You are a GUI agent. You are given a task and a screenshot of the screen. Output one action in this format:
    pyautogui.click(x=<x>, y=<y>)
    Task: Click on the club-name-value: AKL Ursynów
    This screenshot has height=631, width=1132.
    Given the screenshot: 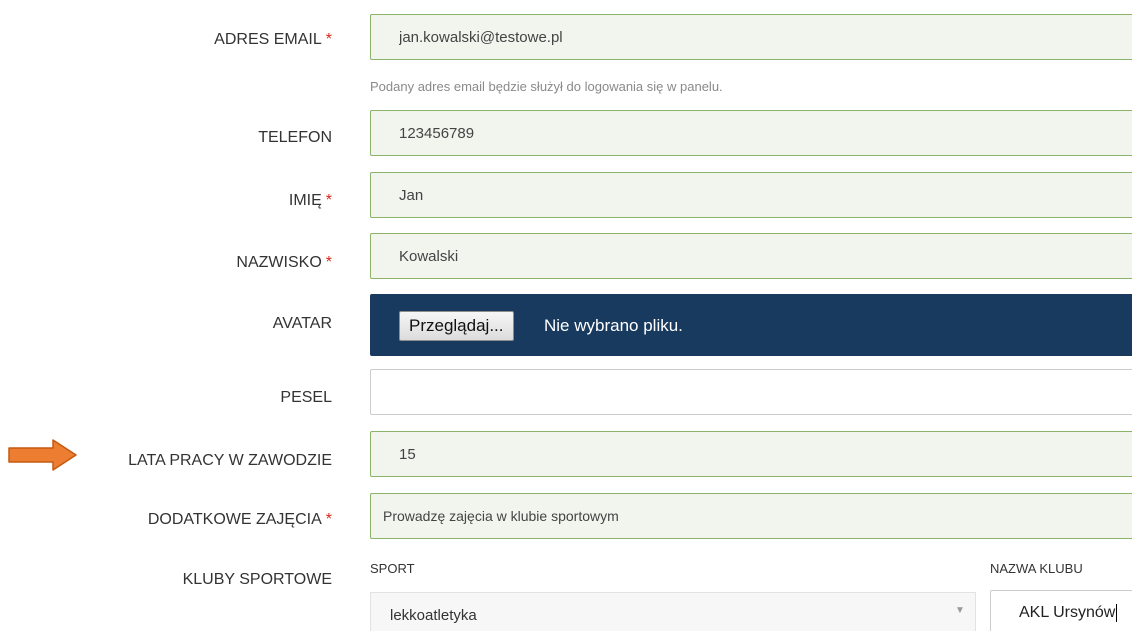 What is the action you would take?
    pyautogui.click(x=1067, y=612)
    